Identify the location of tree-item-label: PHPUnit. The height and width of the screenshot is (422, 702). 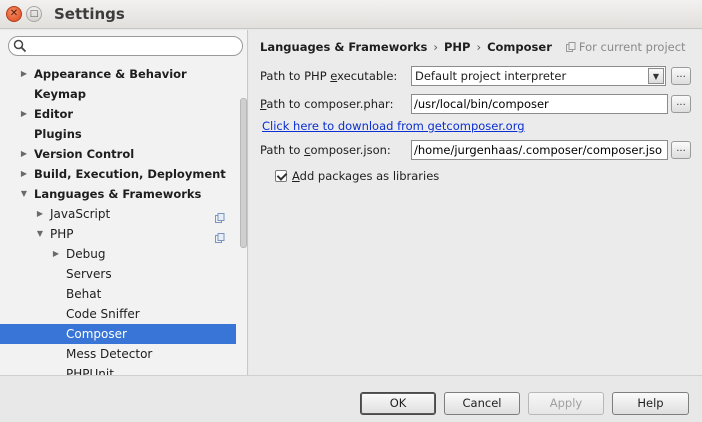
(90, 371).